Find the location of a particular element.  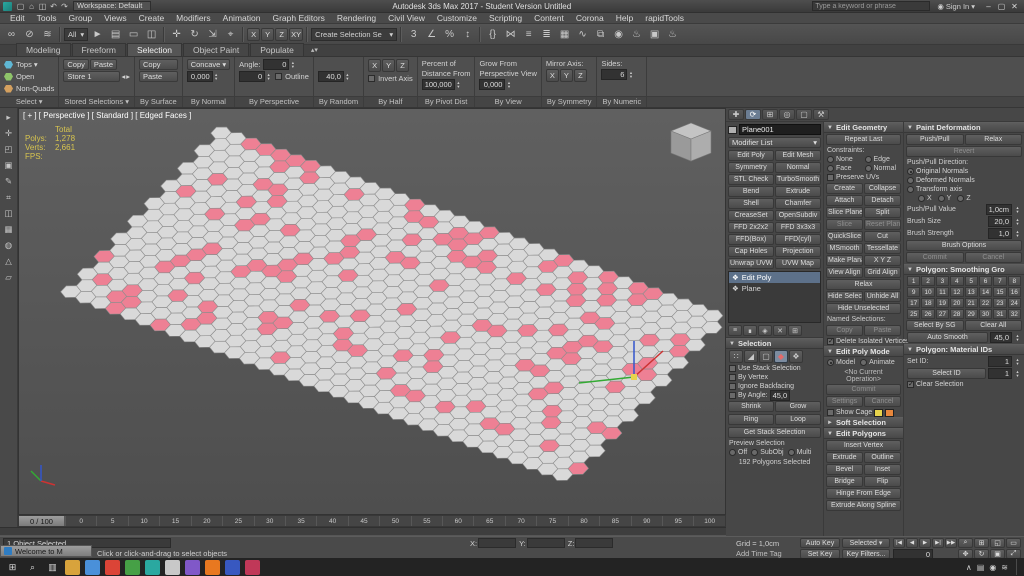

deformed-normals-radio: Deformed Normals is located at coordinates (964, 180).